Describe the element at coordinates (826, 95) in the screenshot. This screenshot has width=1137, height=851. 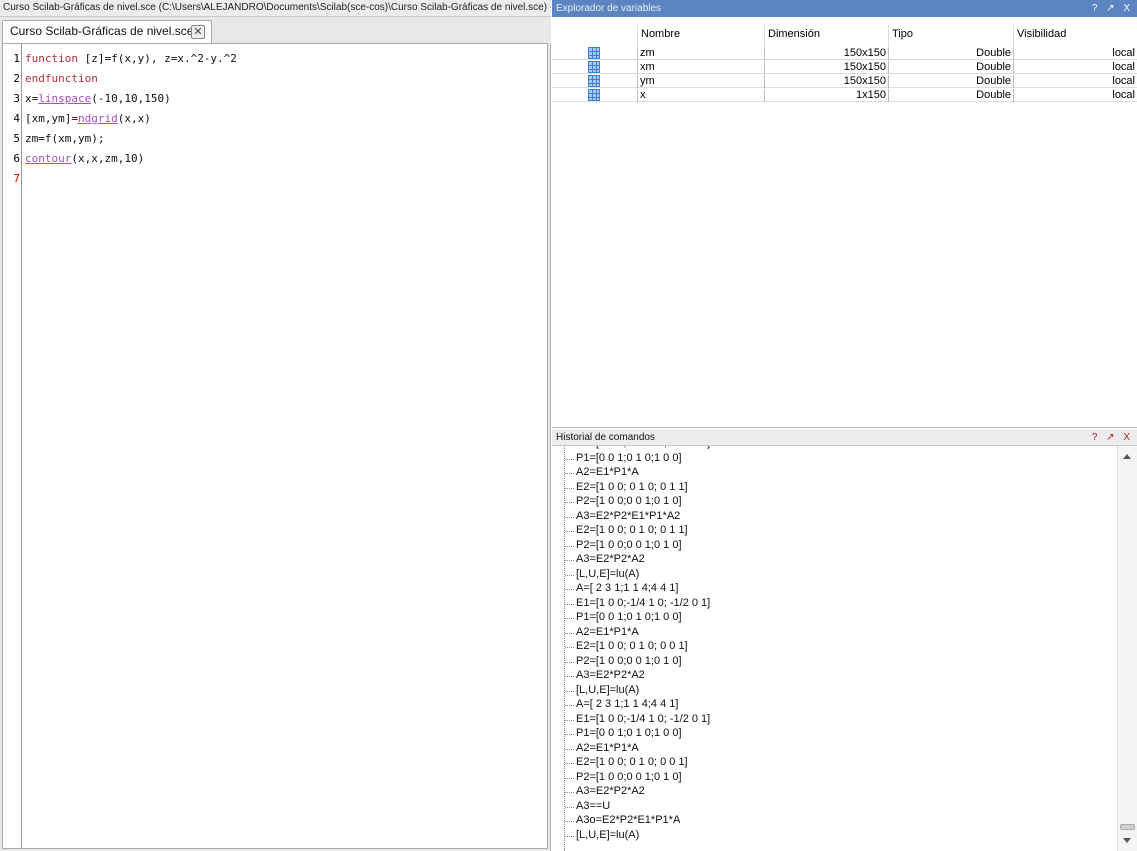
I see `variable-dimension: 1x150` at that location.